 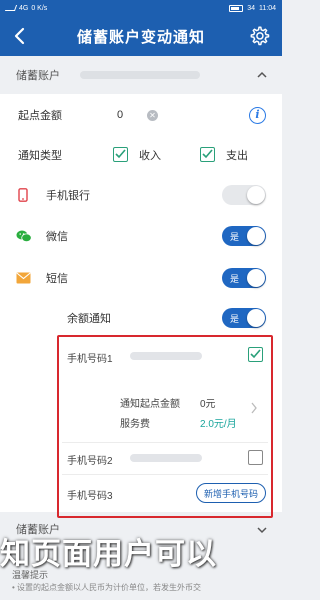 What do you see at coordinates (141, 318) in the screenshot?
I see `balance-notify-row: 余额通知 是` at bounding box center [141, 318].